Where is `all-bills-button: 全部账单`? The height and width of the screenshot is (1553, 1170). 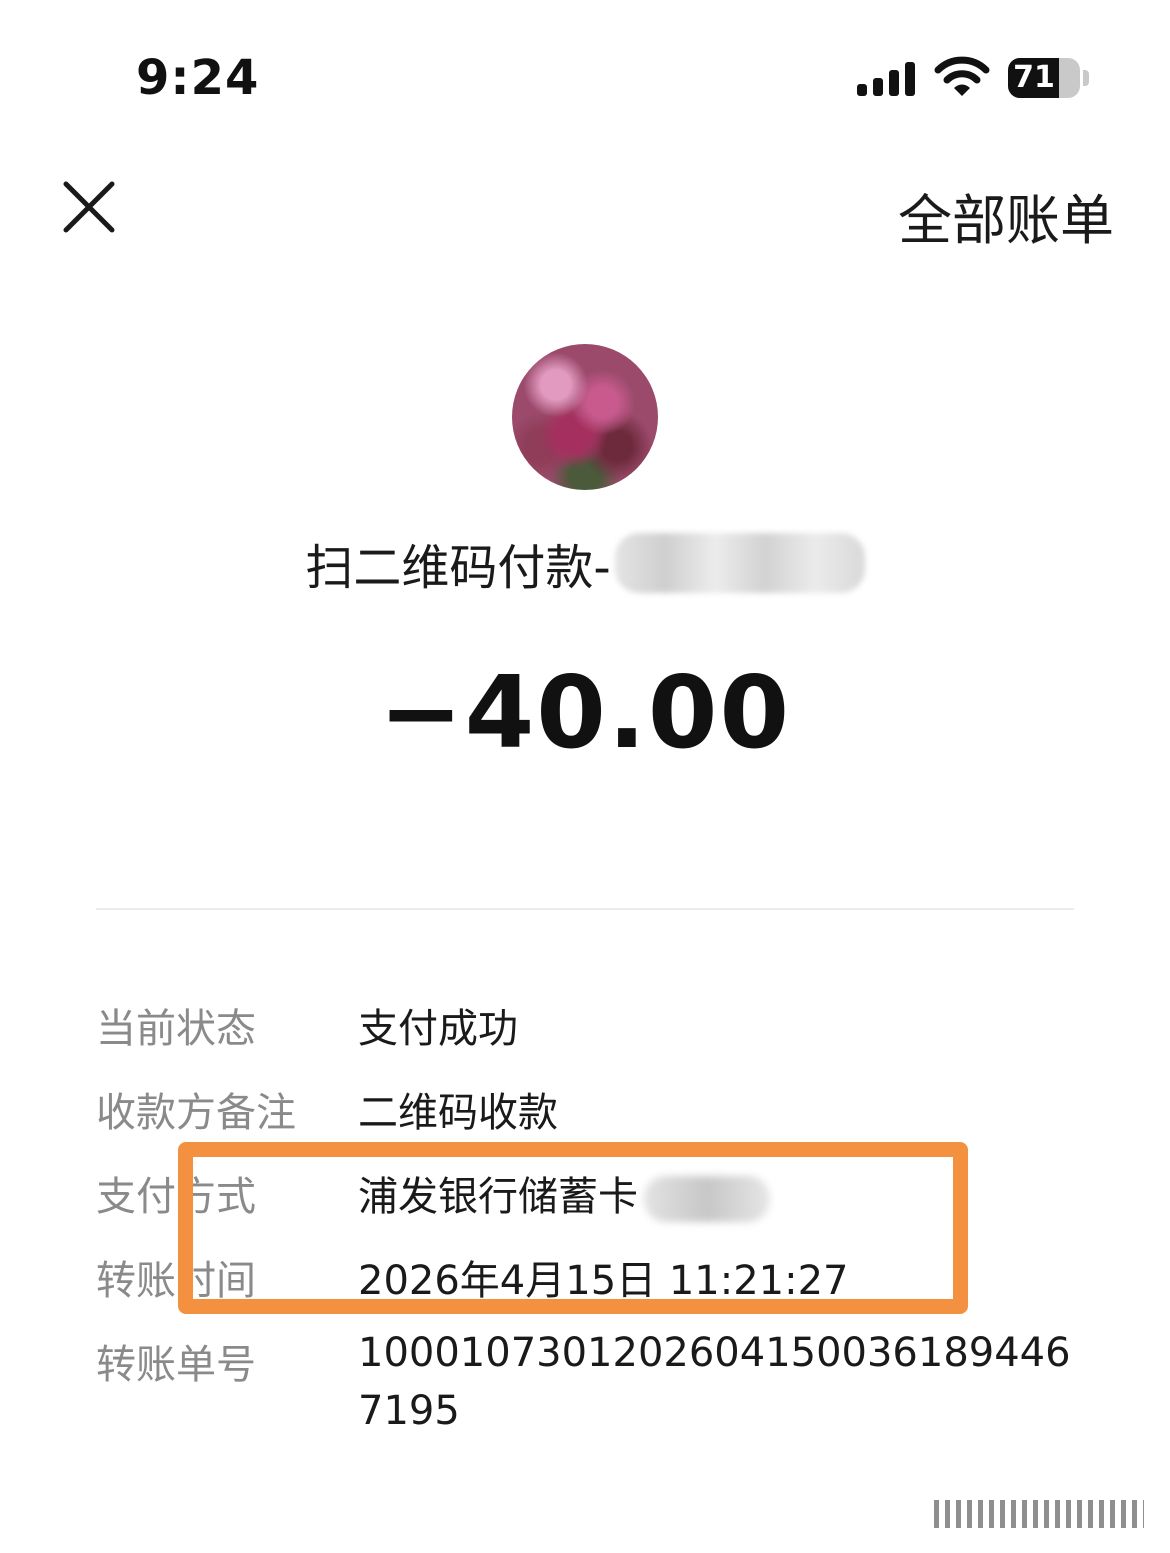
all-bills-button: 全部账单 is located at coordinates (1006, 215).